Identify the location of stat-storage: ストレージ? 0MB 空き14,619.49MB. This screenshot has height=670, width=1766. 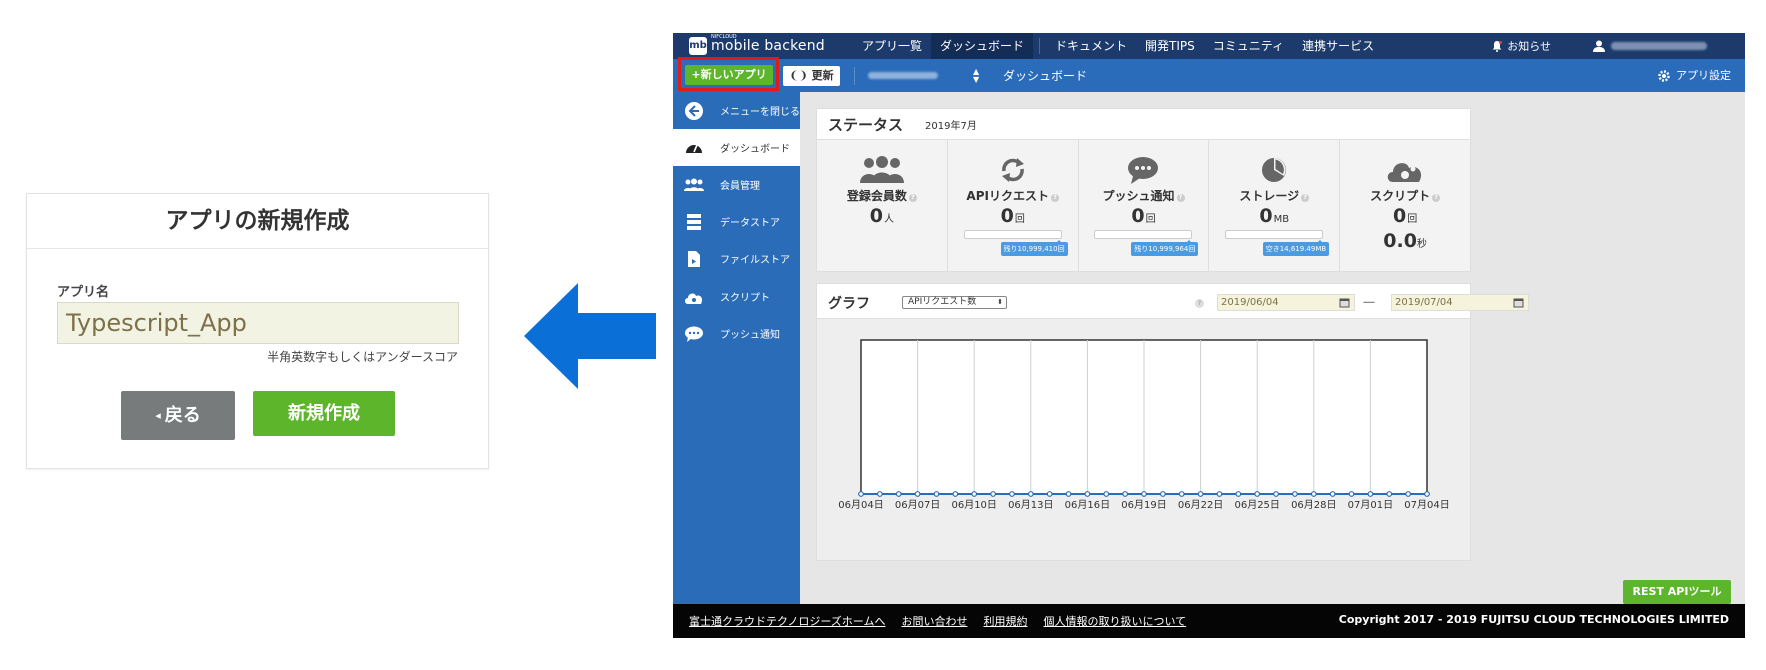
(1275, 206).